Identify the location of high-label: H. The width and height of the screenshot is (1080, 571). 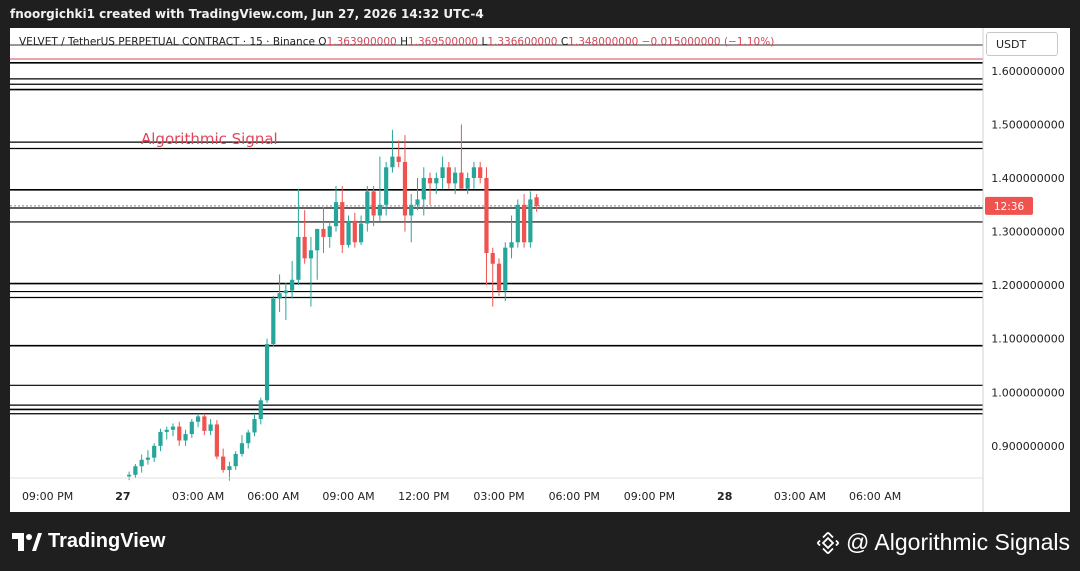
(404, 42).